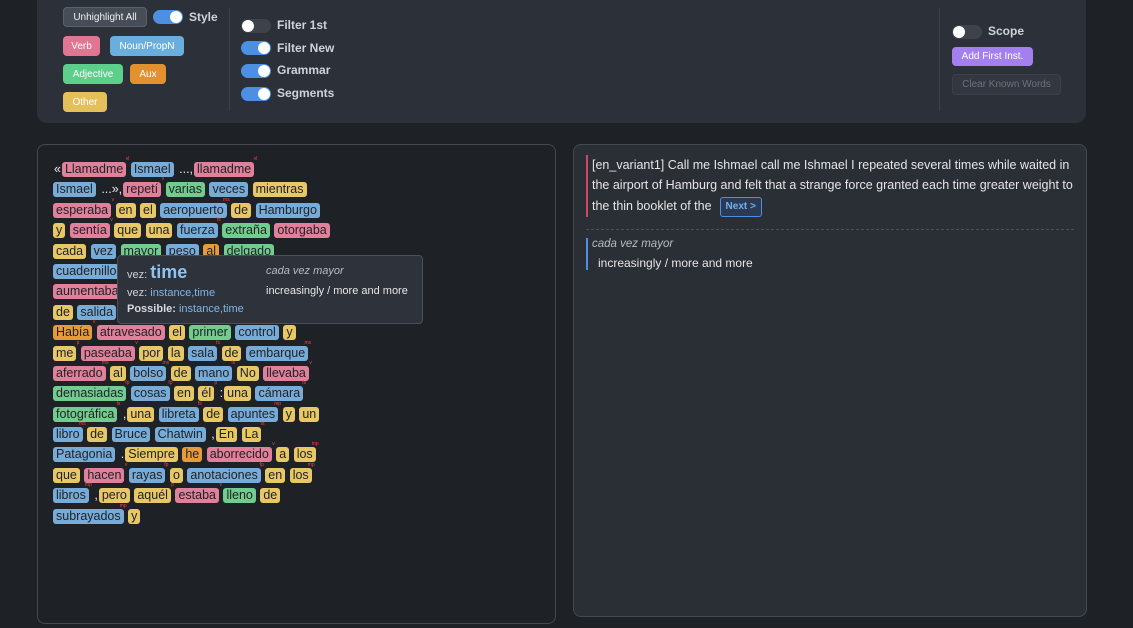  I want to click on word-token: un, so click(309, 414).